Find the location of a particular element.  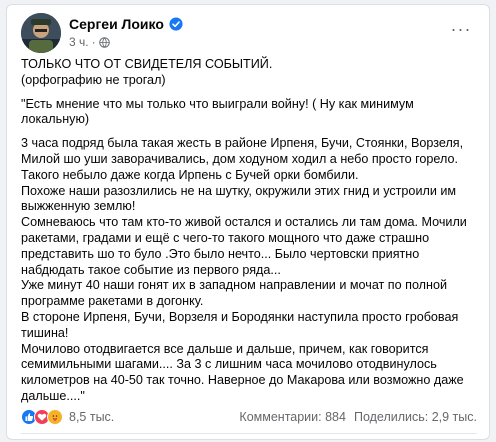

post-header: Сергеи Лоико 3 ч. · ··· is located at coordinates (250, 33).